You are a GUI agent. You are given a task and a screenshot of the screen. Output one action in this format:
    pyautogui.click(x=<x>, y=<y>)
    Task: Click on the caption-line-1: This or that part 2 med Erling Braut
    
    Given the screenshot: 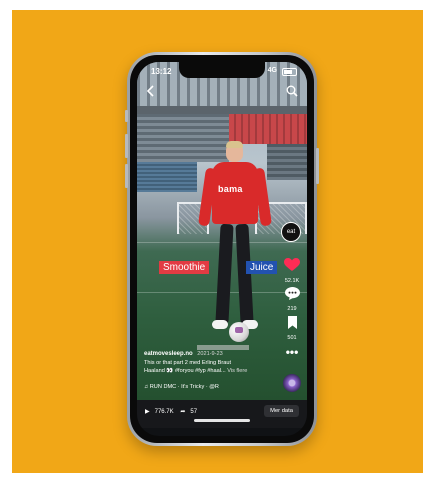 What is the action you would take?
    pyautogui.click(x=188, y=362)
    